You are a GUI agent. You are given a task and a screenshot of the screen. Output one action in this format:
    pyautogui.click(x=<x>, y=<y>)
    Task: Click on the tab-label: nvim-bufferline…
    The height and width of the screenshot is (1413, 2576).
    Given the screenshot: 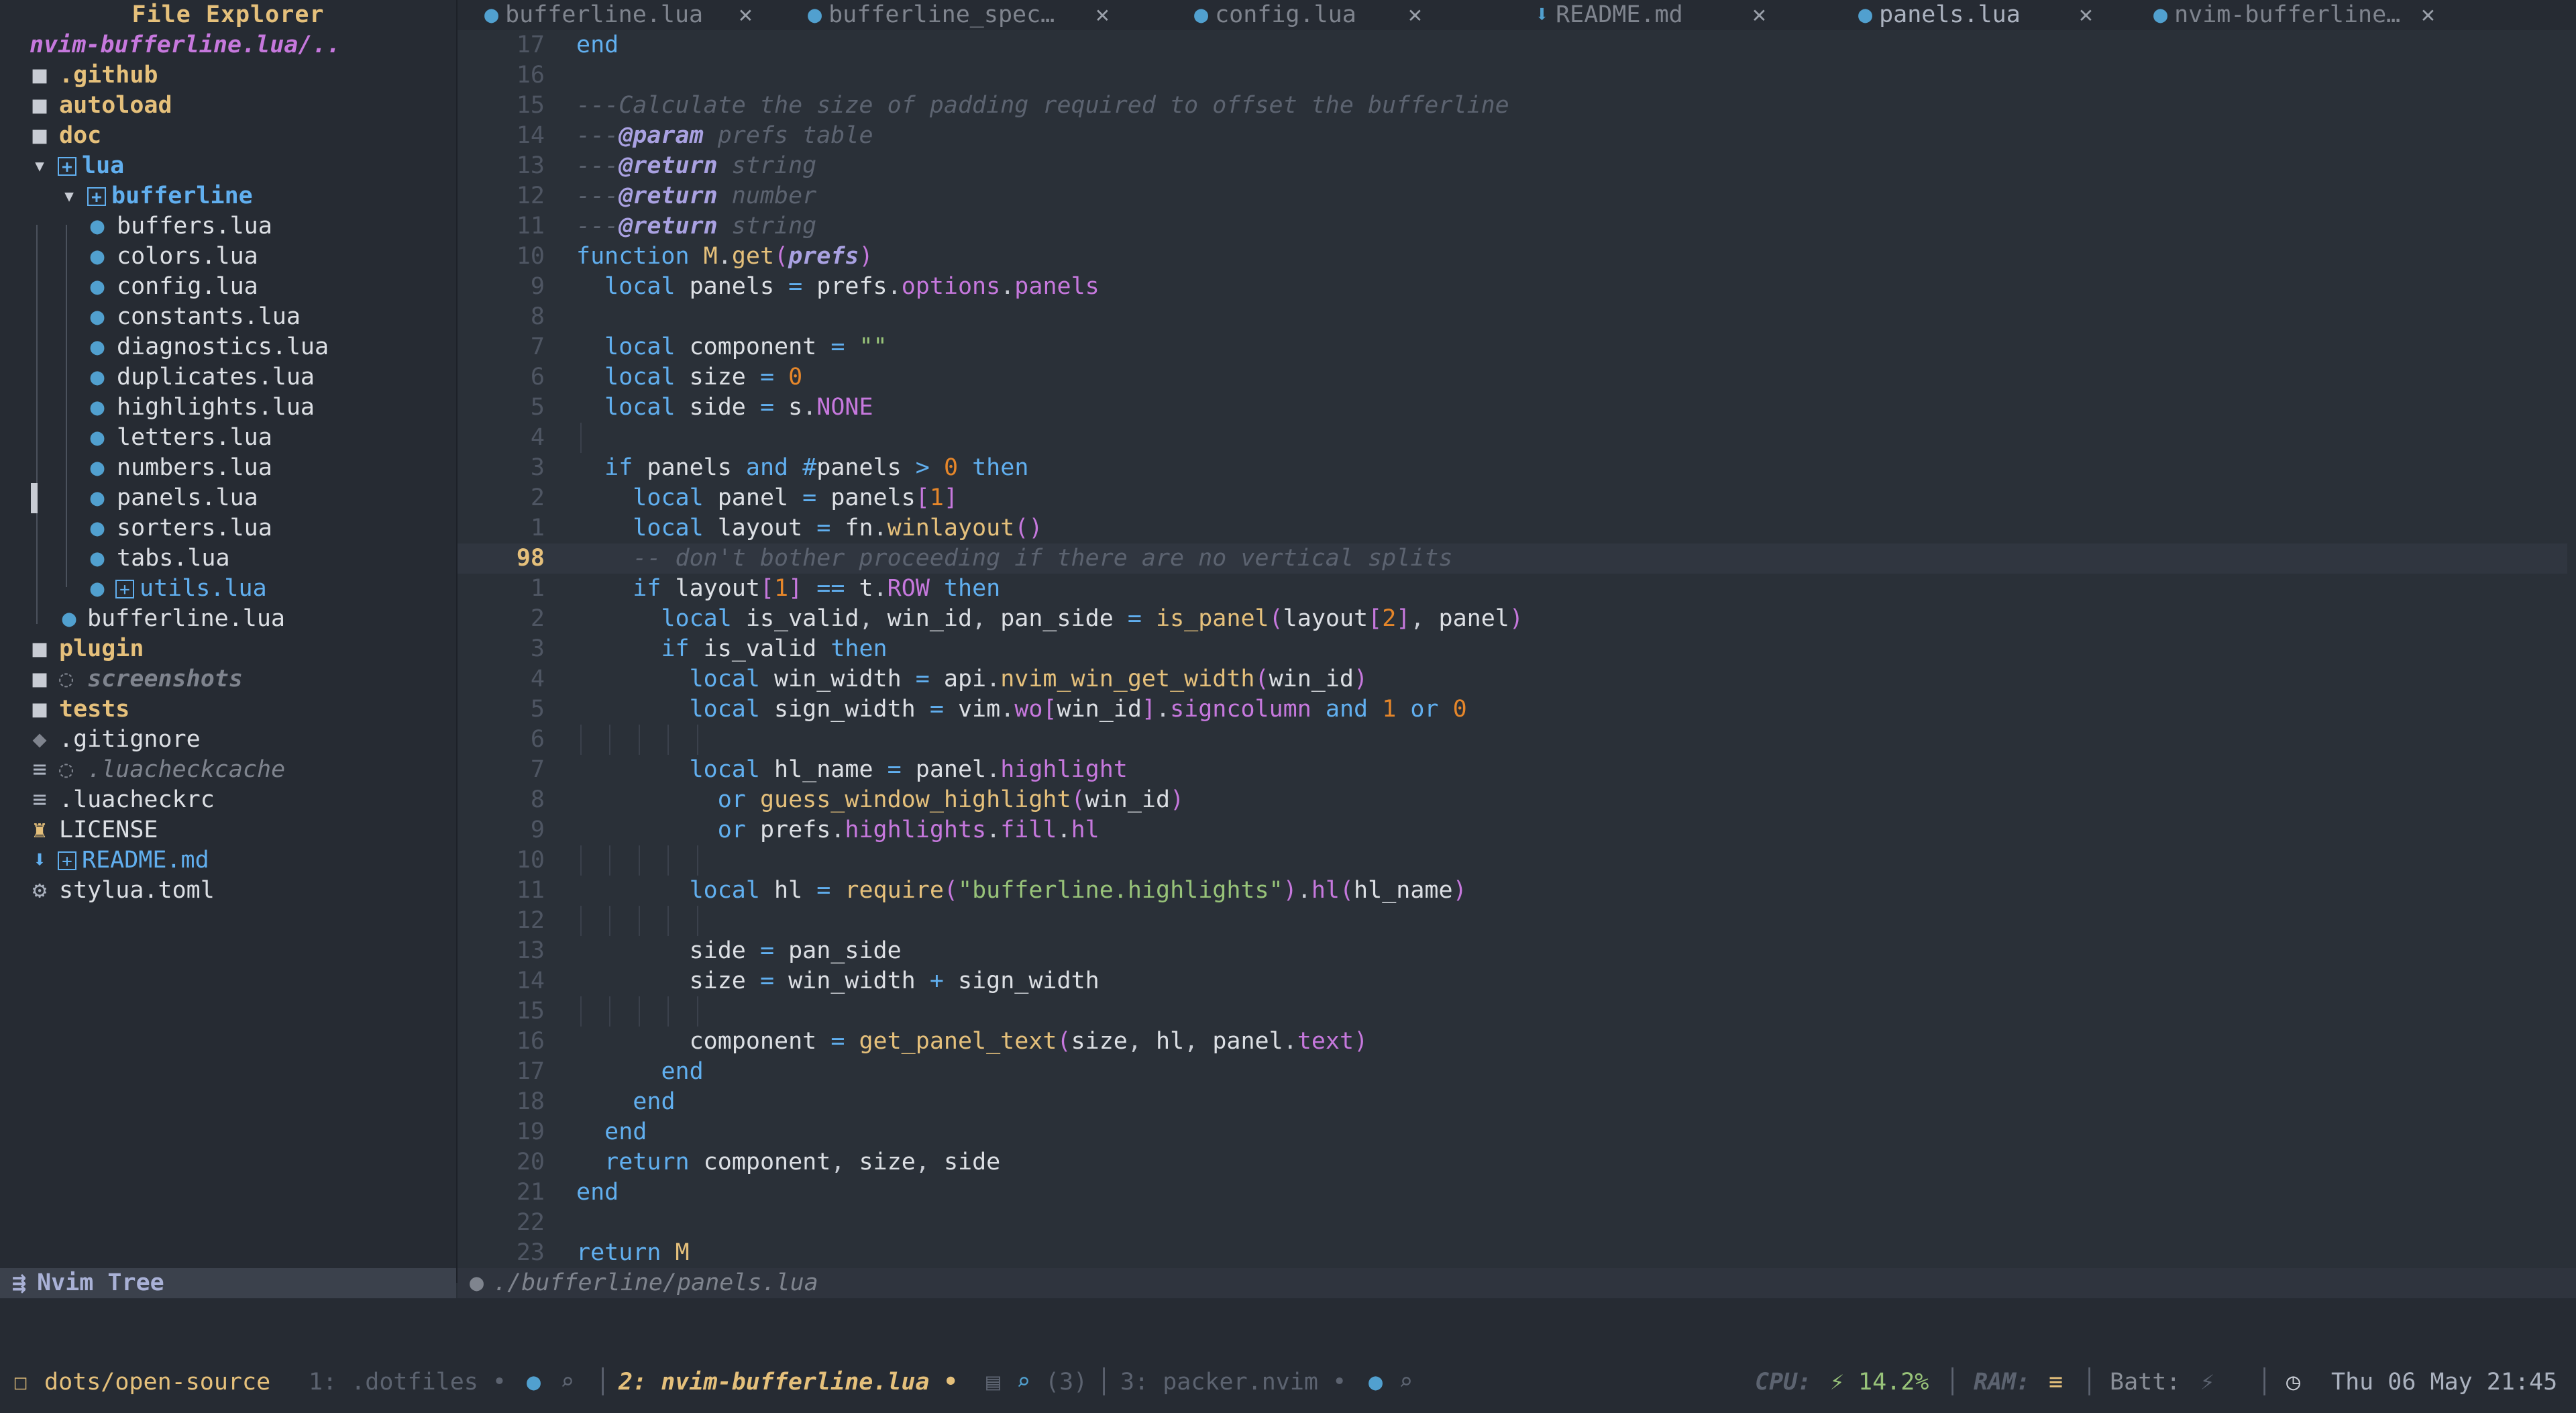 What is the action you would take?
    pyautogui.click(x=2287, y=14)
    